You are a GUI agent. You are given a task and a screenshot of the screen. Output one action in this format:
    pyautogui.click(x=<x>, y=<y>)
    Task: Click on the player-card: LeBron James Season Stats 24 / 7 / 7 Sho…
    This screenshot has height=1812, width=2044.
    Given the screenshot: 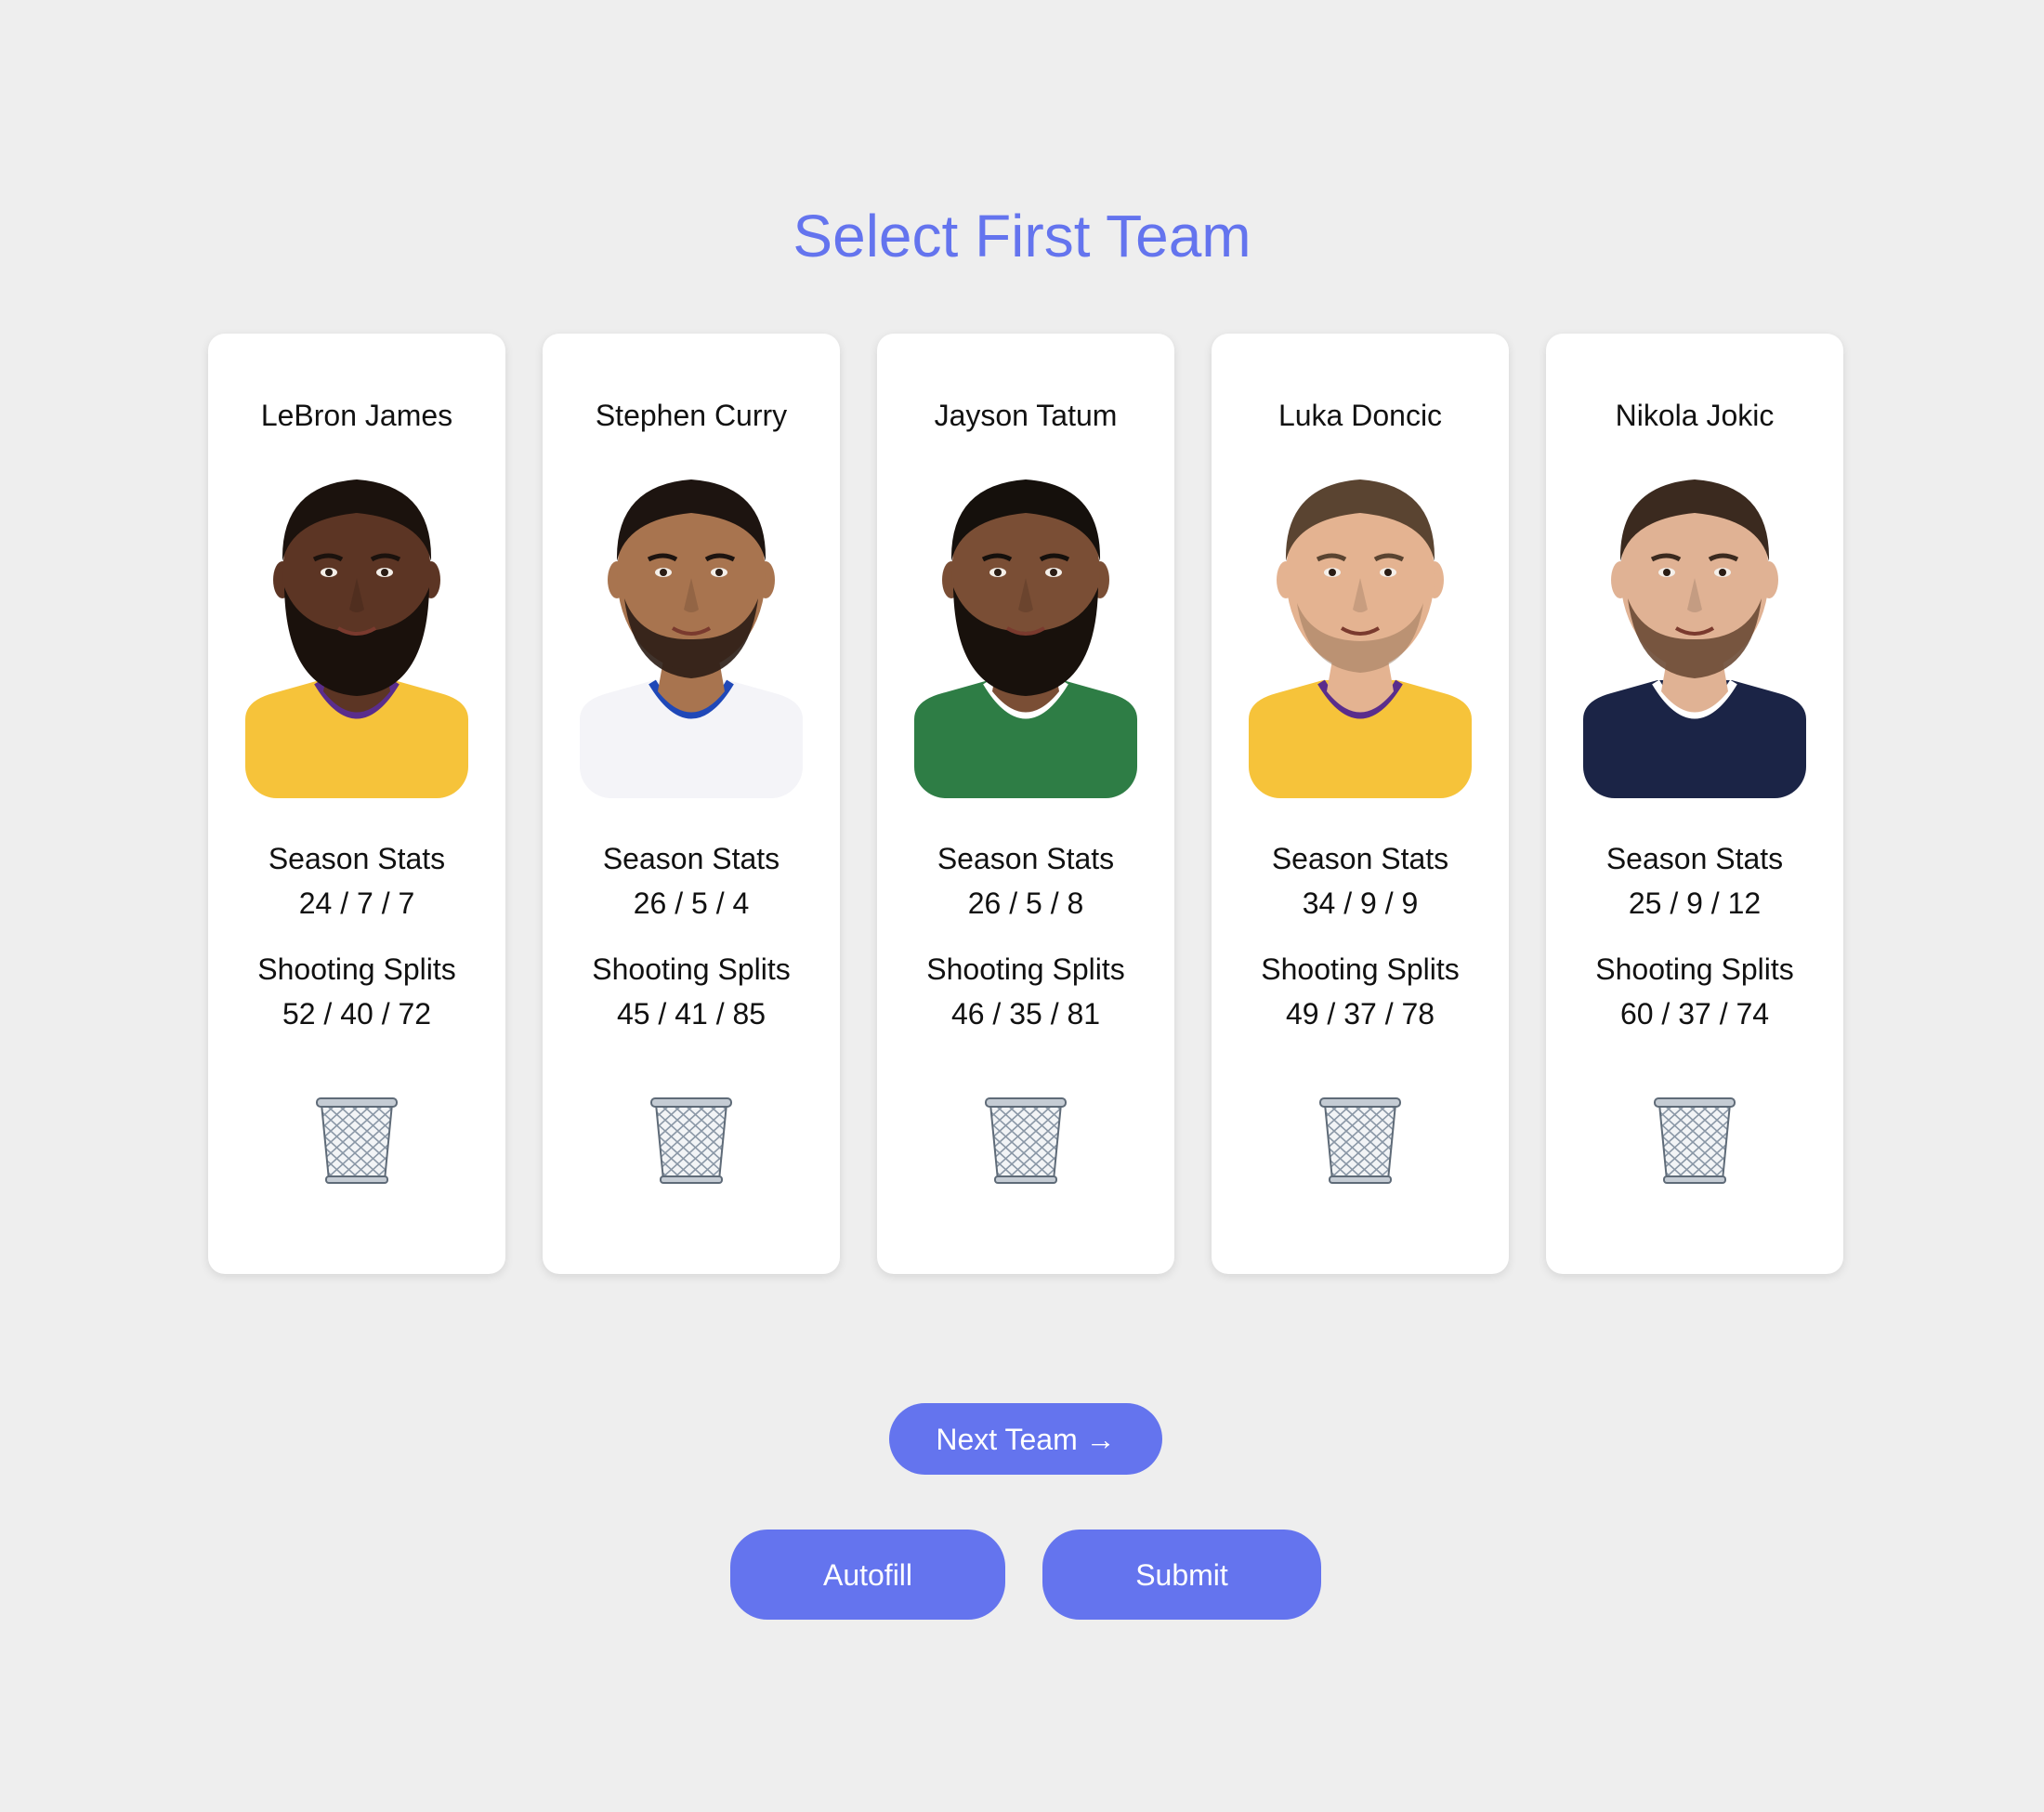 What is the action you would take?
    pyautogui.click(x=357, y=804)
    